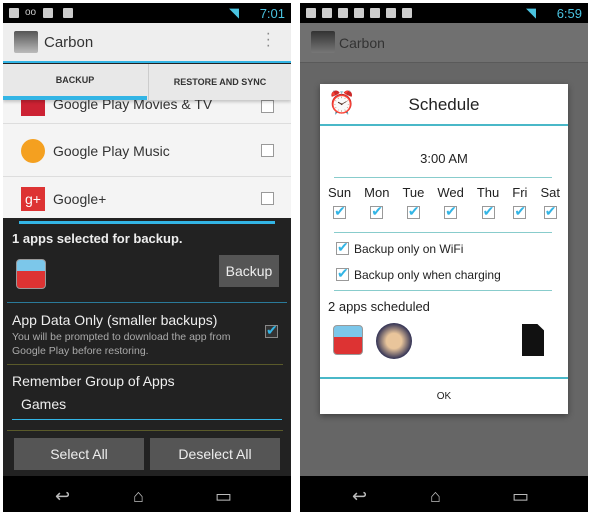  What do you see at coordinates (147, 408) in the screenshot?
I see `group-name-input: Games` at bounding box center [147, 408].